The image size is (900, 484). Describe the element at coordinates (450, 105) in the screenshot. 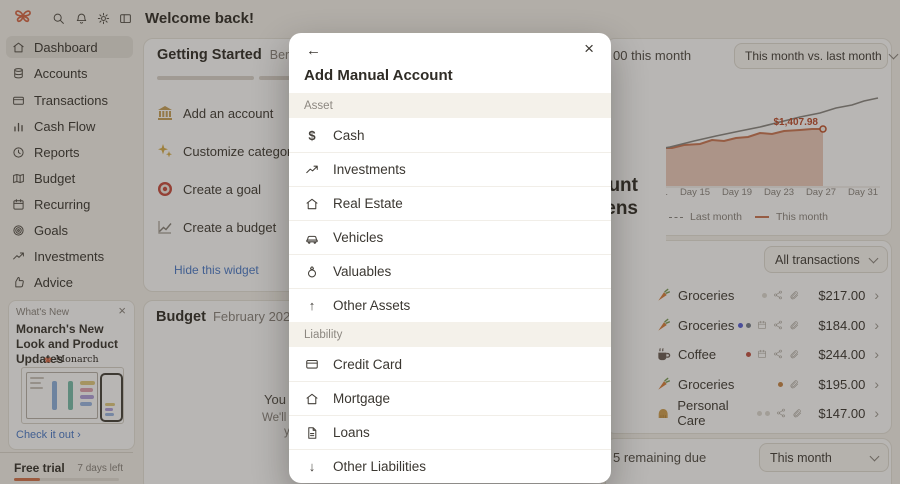

I see `modal-section-asset: Asset` at that location.